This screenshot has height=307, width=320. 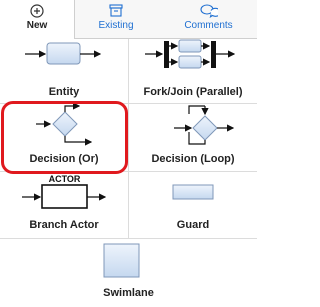 What do you see at coordinates (209, 11) in the screenshot?
I see `chat-bubbles-icon` at bounding box center [209, 11].